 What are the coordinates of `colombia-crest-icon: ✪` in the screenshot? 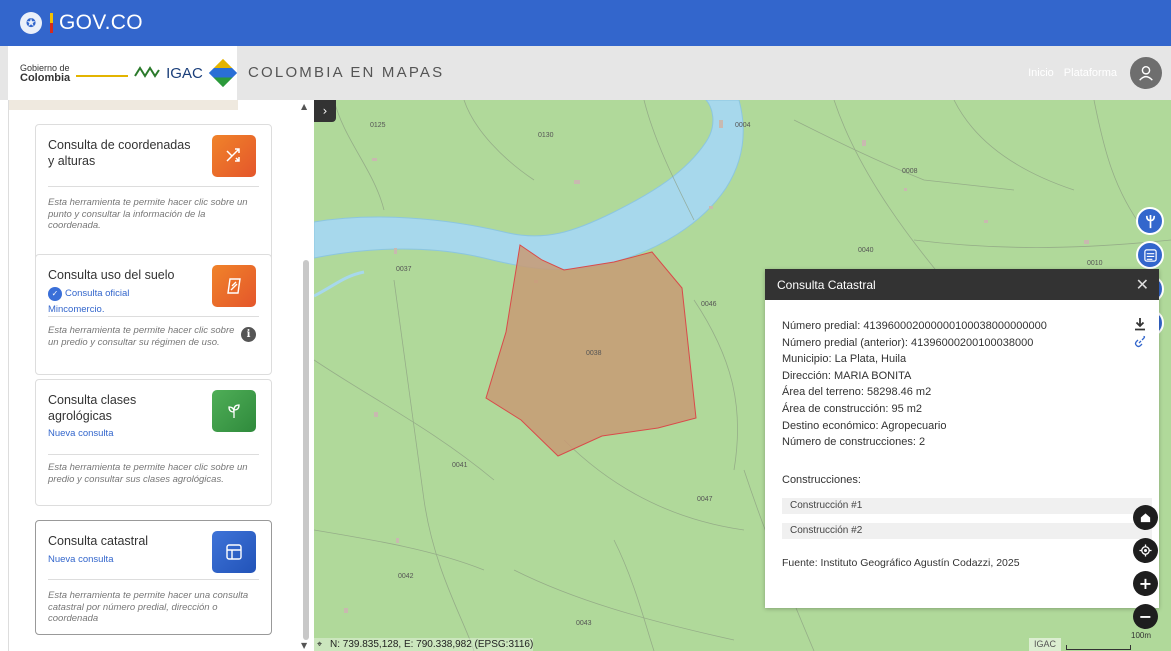 It's located at (31, 23).